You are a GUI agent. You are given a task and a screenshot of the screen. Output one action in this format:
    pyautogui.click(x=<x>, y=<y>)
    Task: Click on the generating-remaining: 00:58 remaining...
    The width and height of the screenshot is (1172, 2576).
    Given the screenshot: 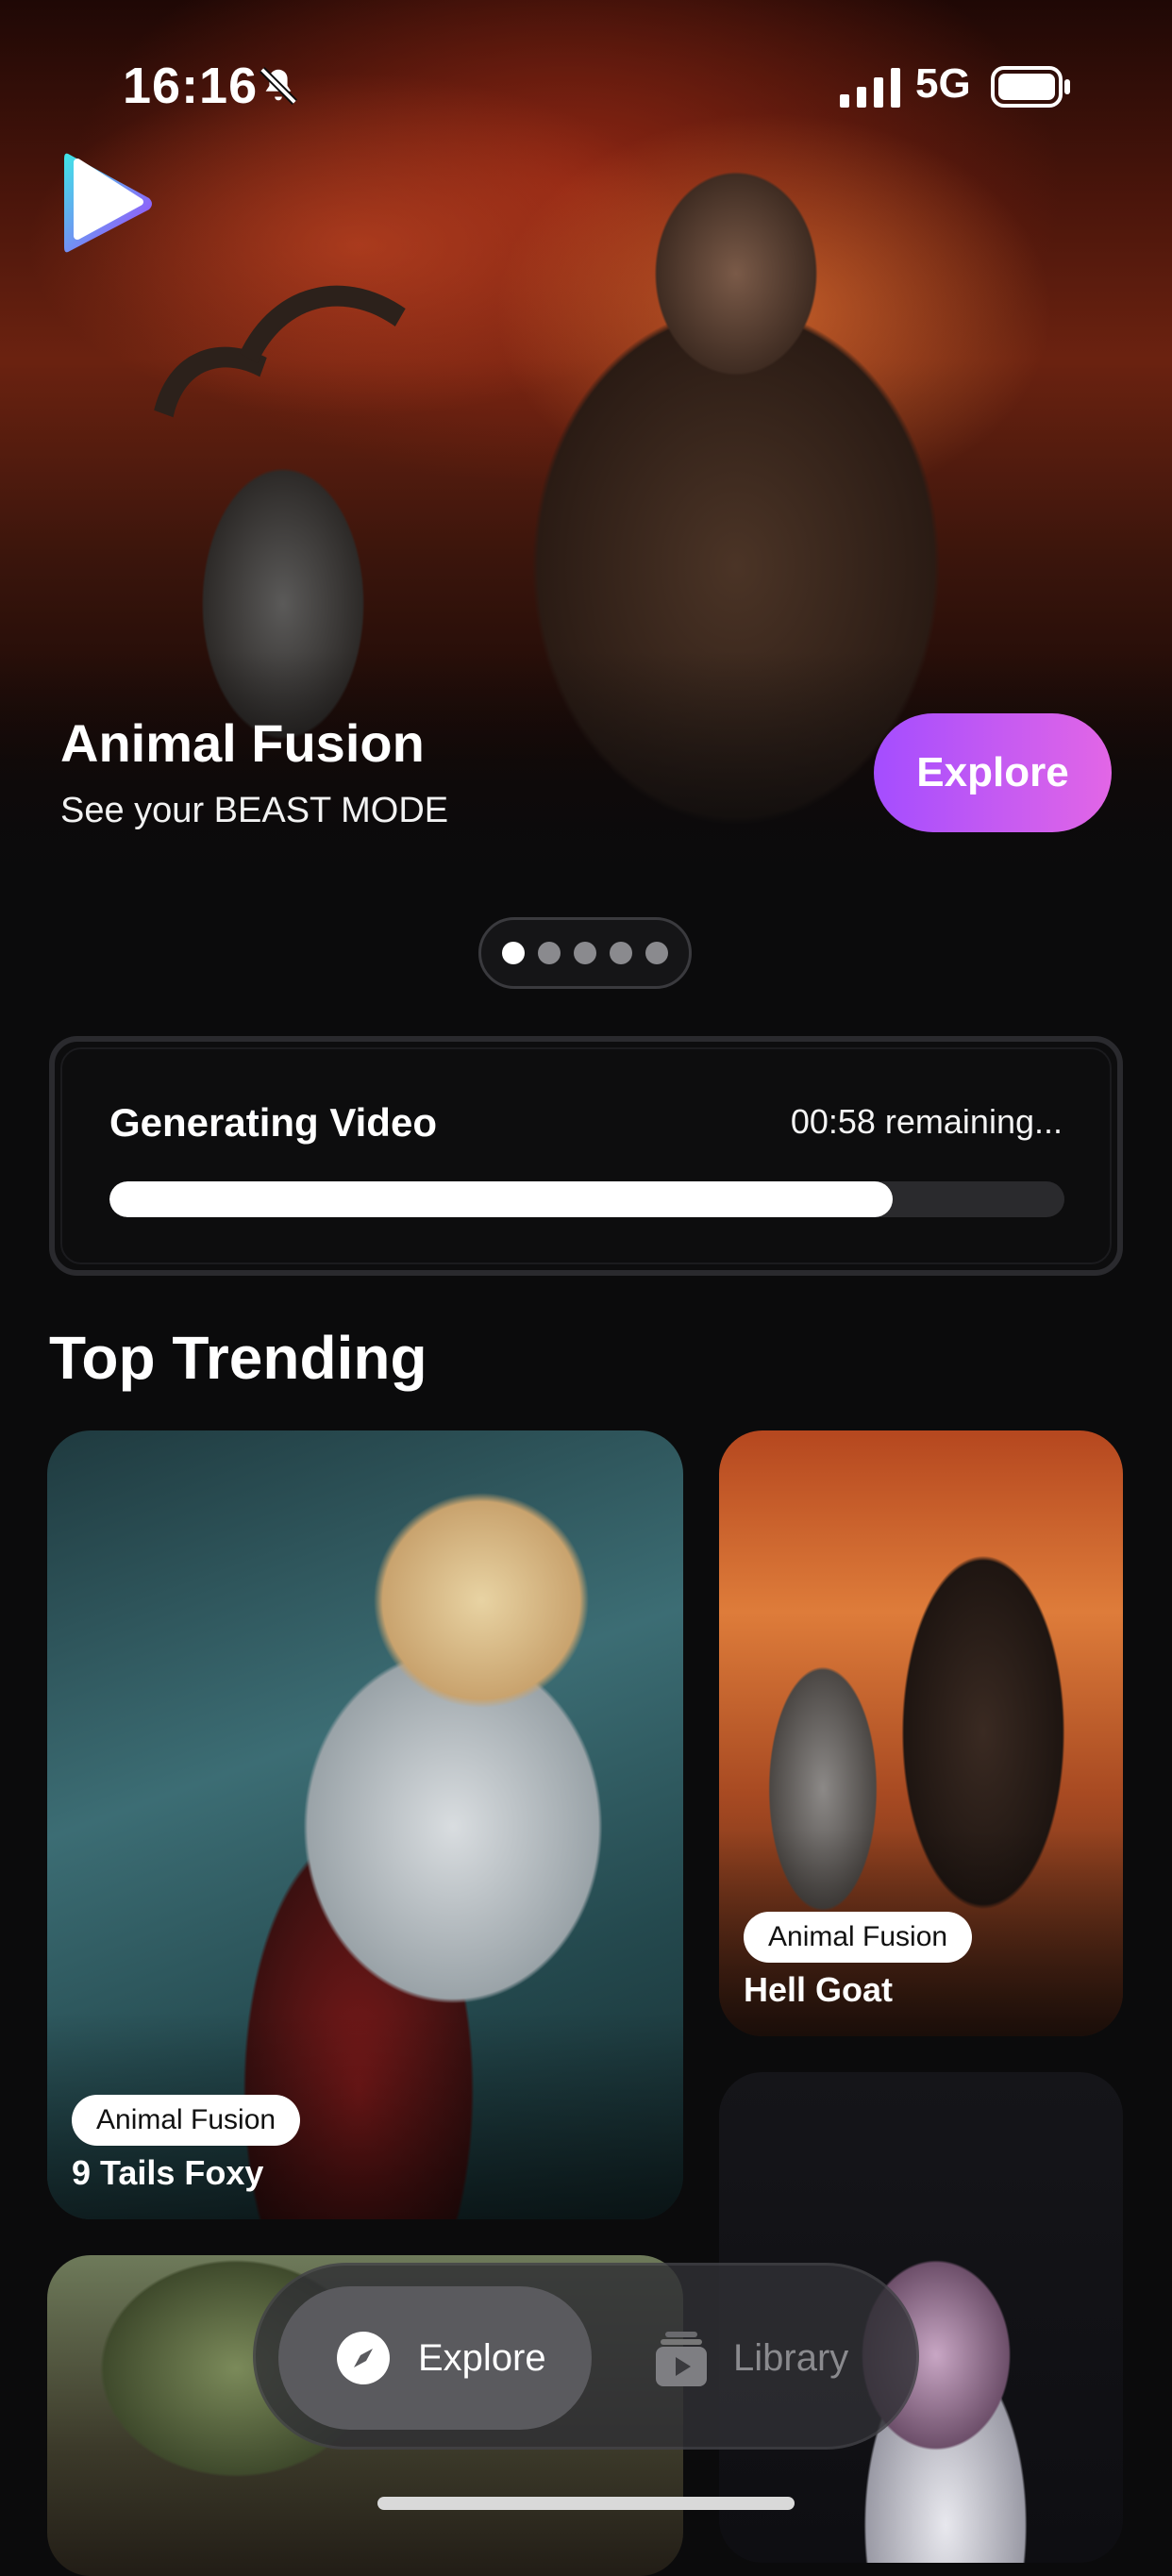 What is the action you would take?
    pyautogui.click(x=926, y=1121)
    